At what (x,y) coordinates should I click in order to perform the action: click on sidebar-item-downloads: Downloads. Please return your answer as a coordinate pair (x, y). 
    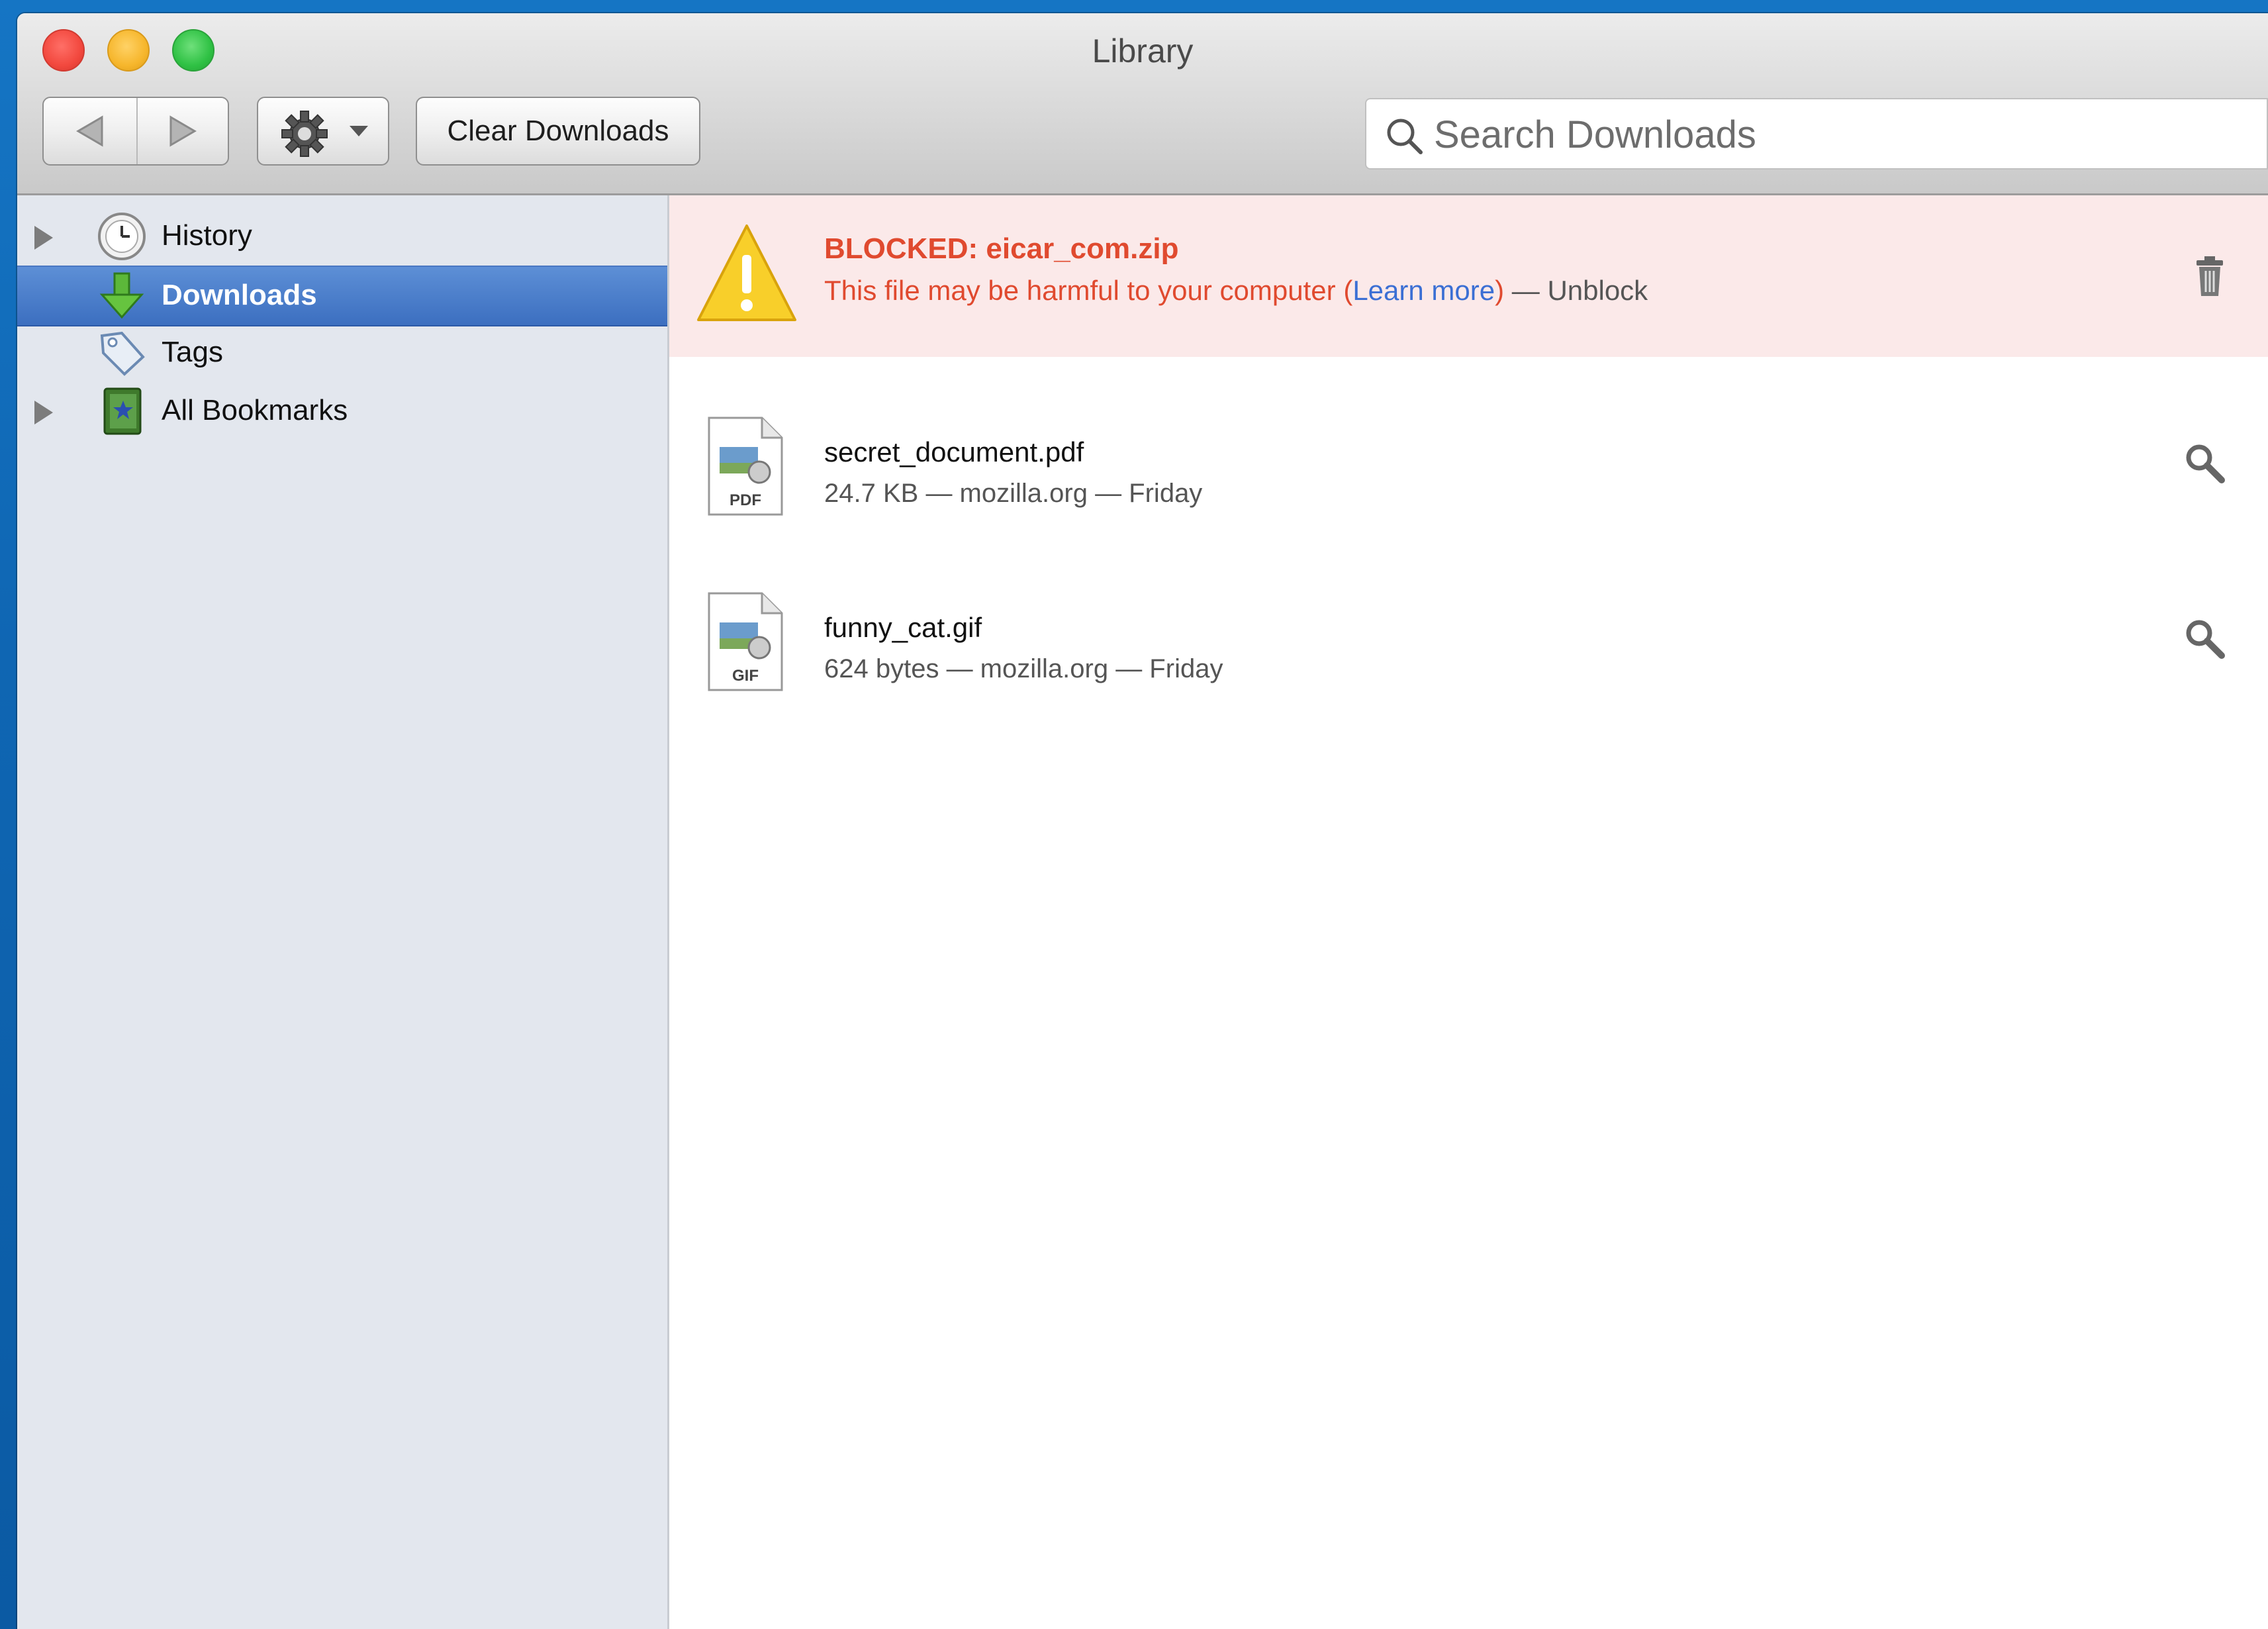
    Looking at the image, I should click on (342, 296).